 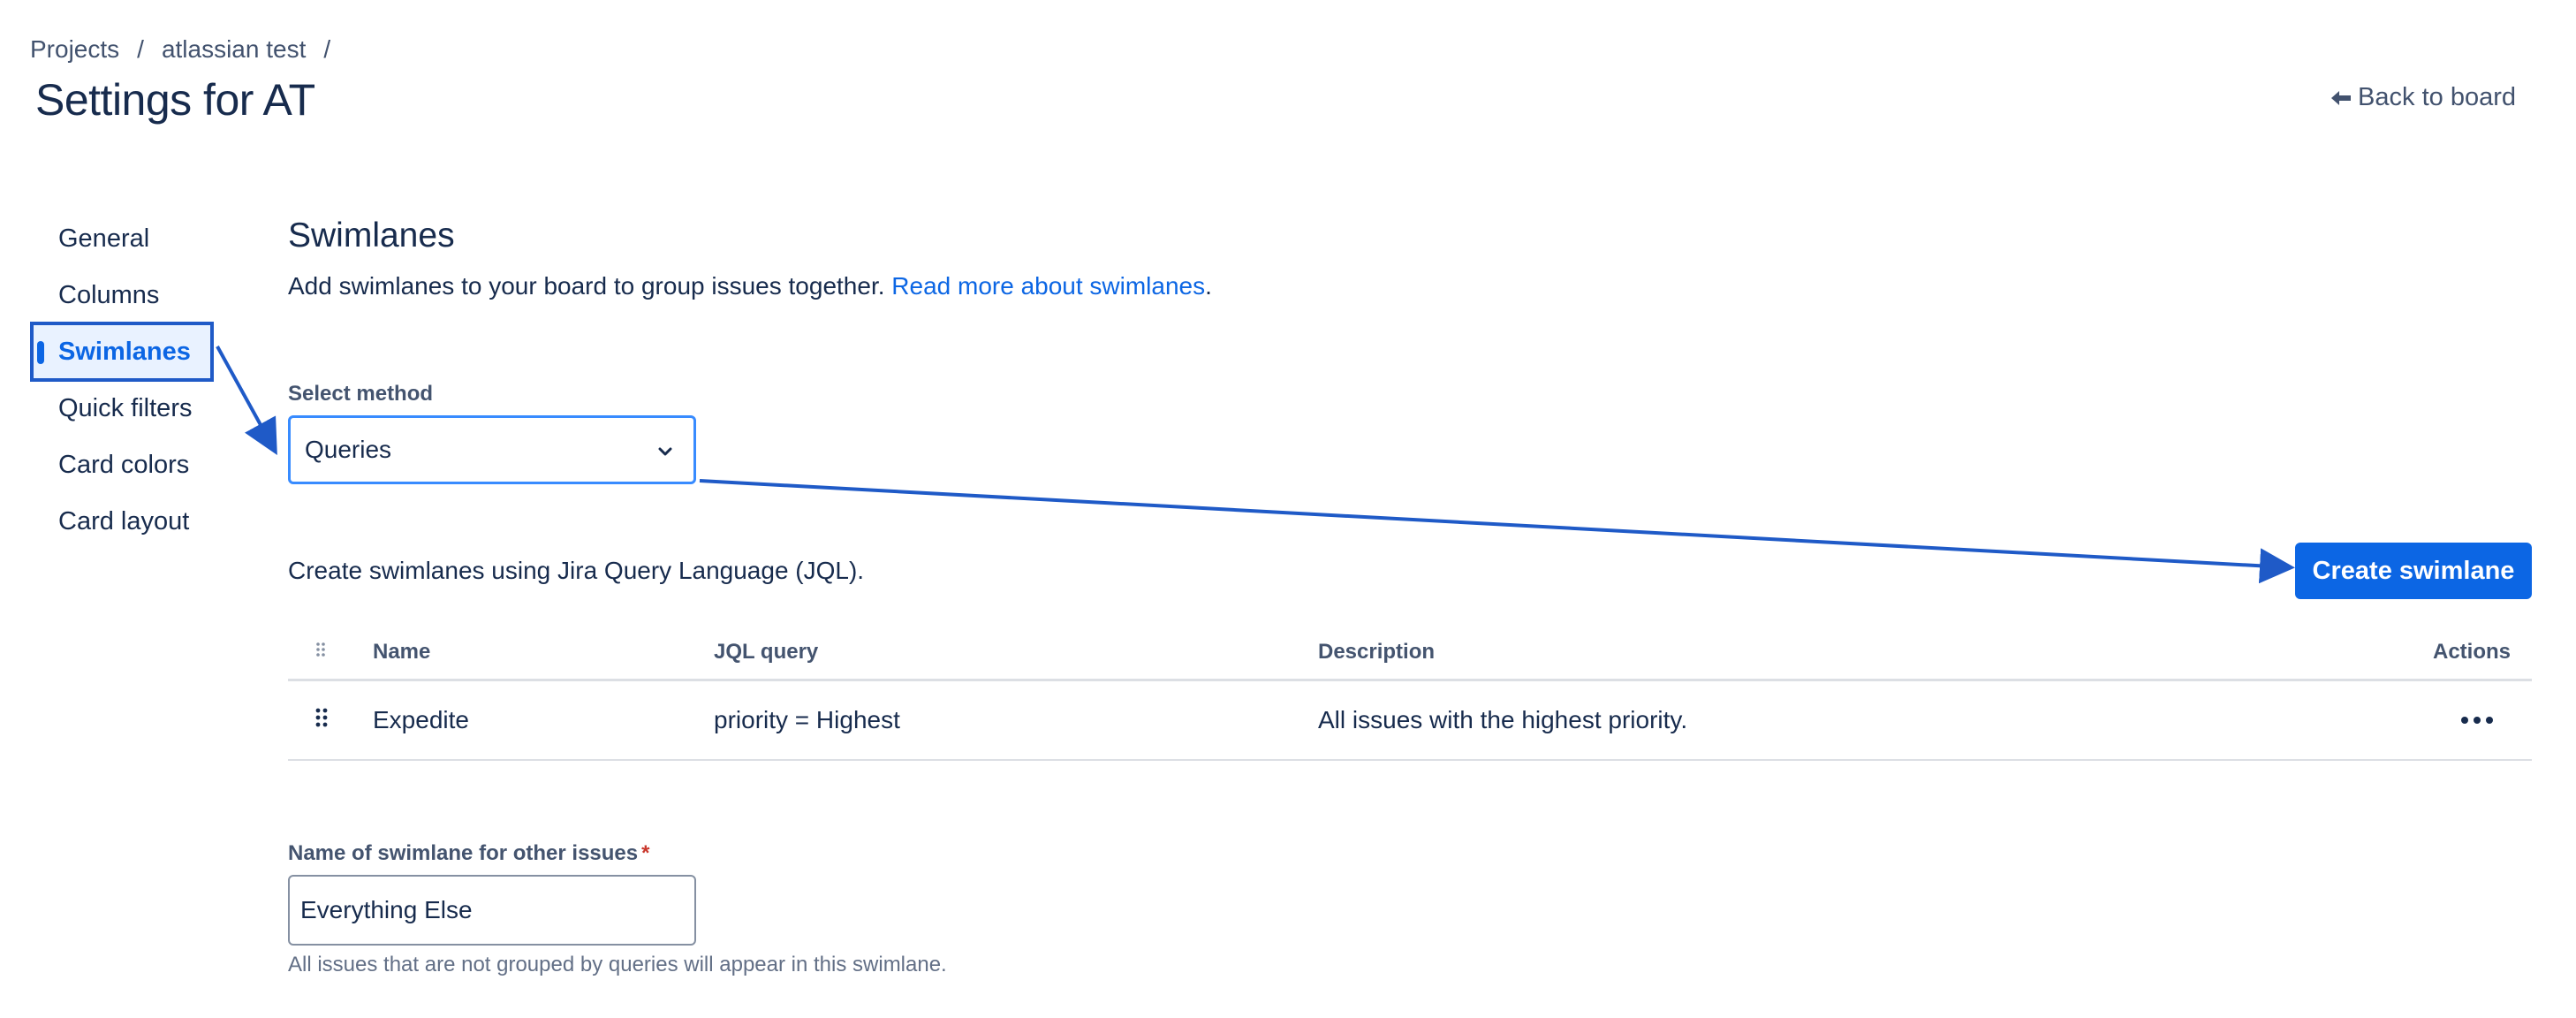 I want to click on table-header: Name JQL query Description Actions, so click(x=1410, y=653).